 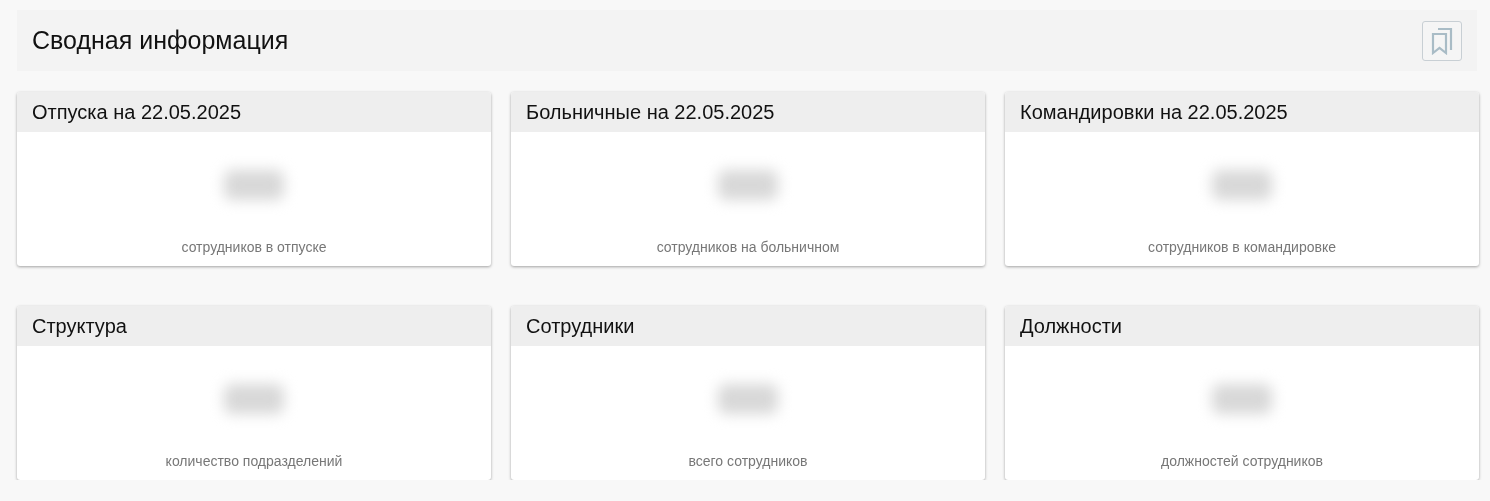 What do you see at coordinates (1242, 461) in the screenshot?
I see `card-caption: должностей сотрудников` at bounding box center [1242, 461].